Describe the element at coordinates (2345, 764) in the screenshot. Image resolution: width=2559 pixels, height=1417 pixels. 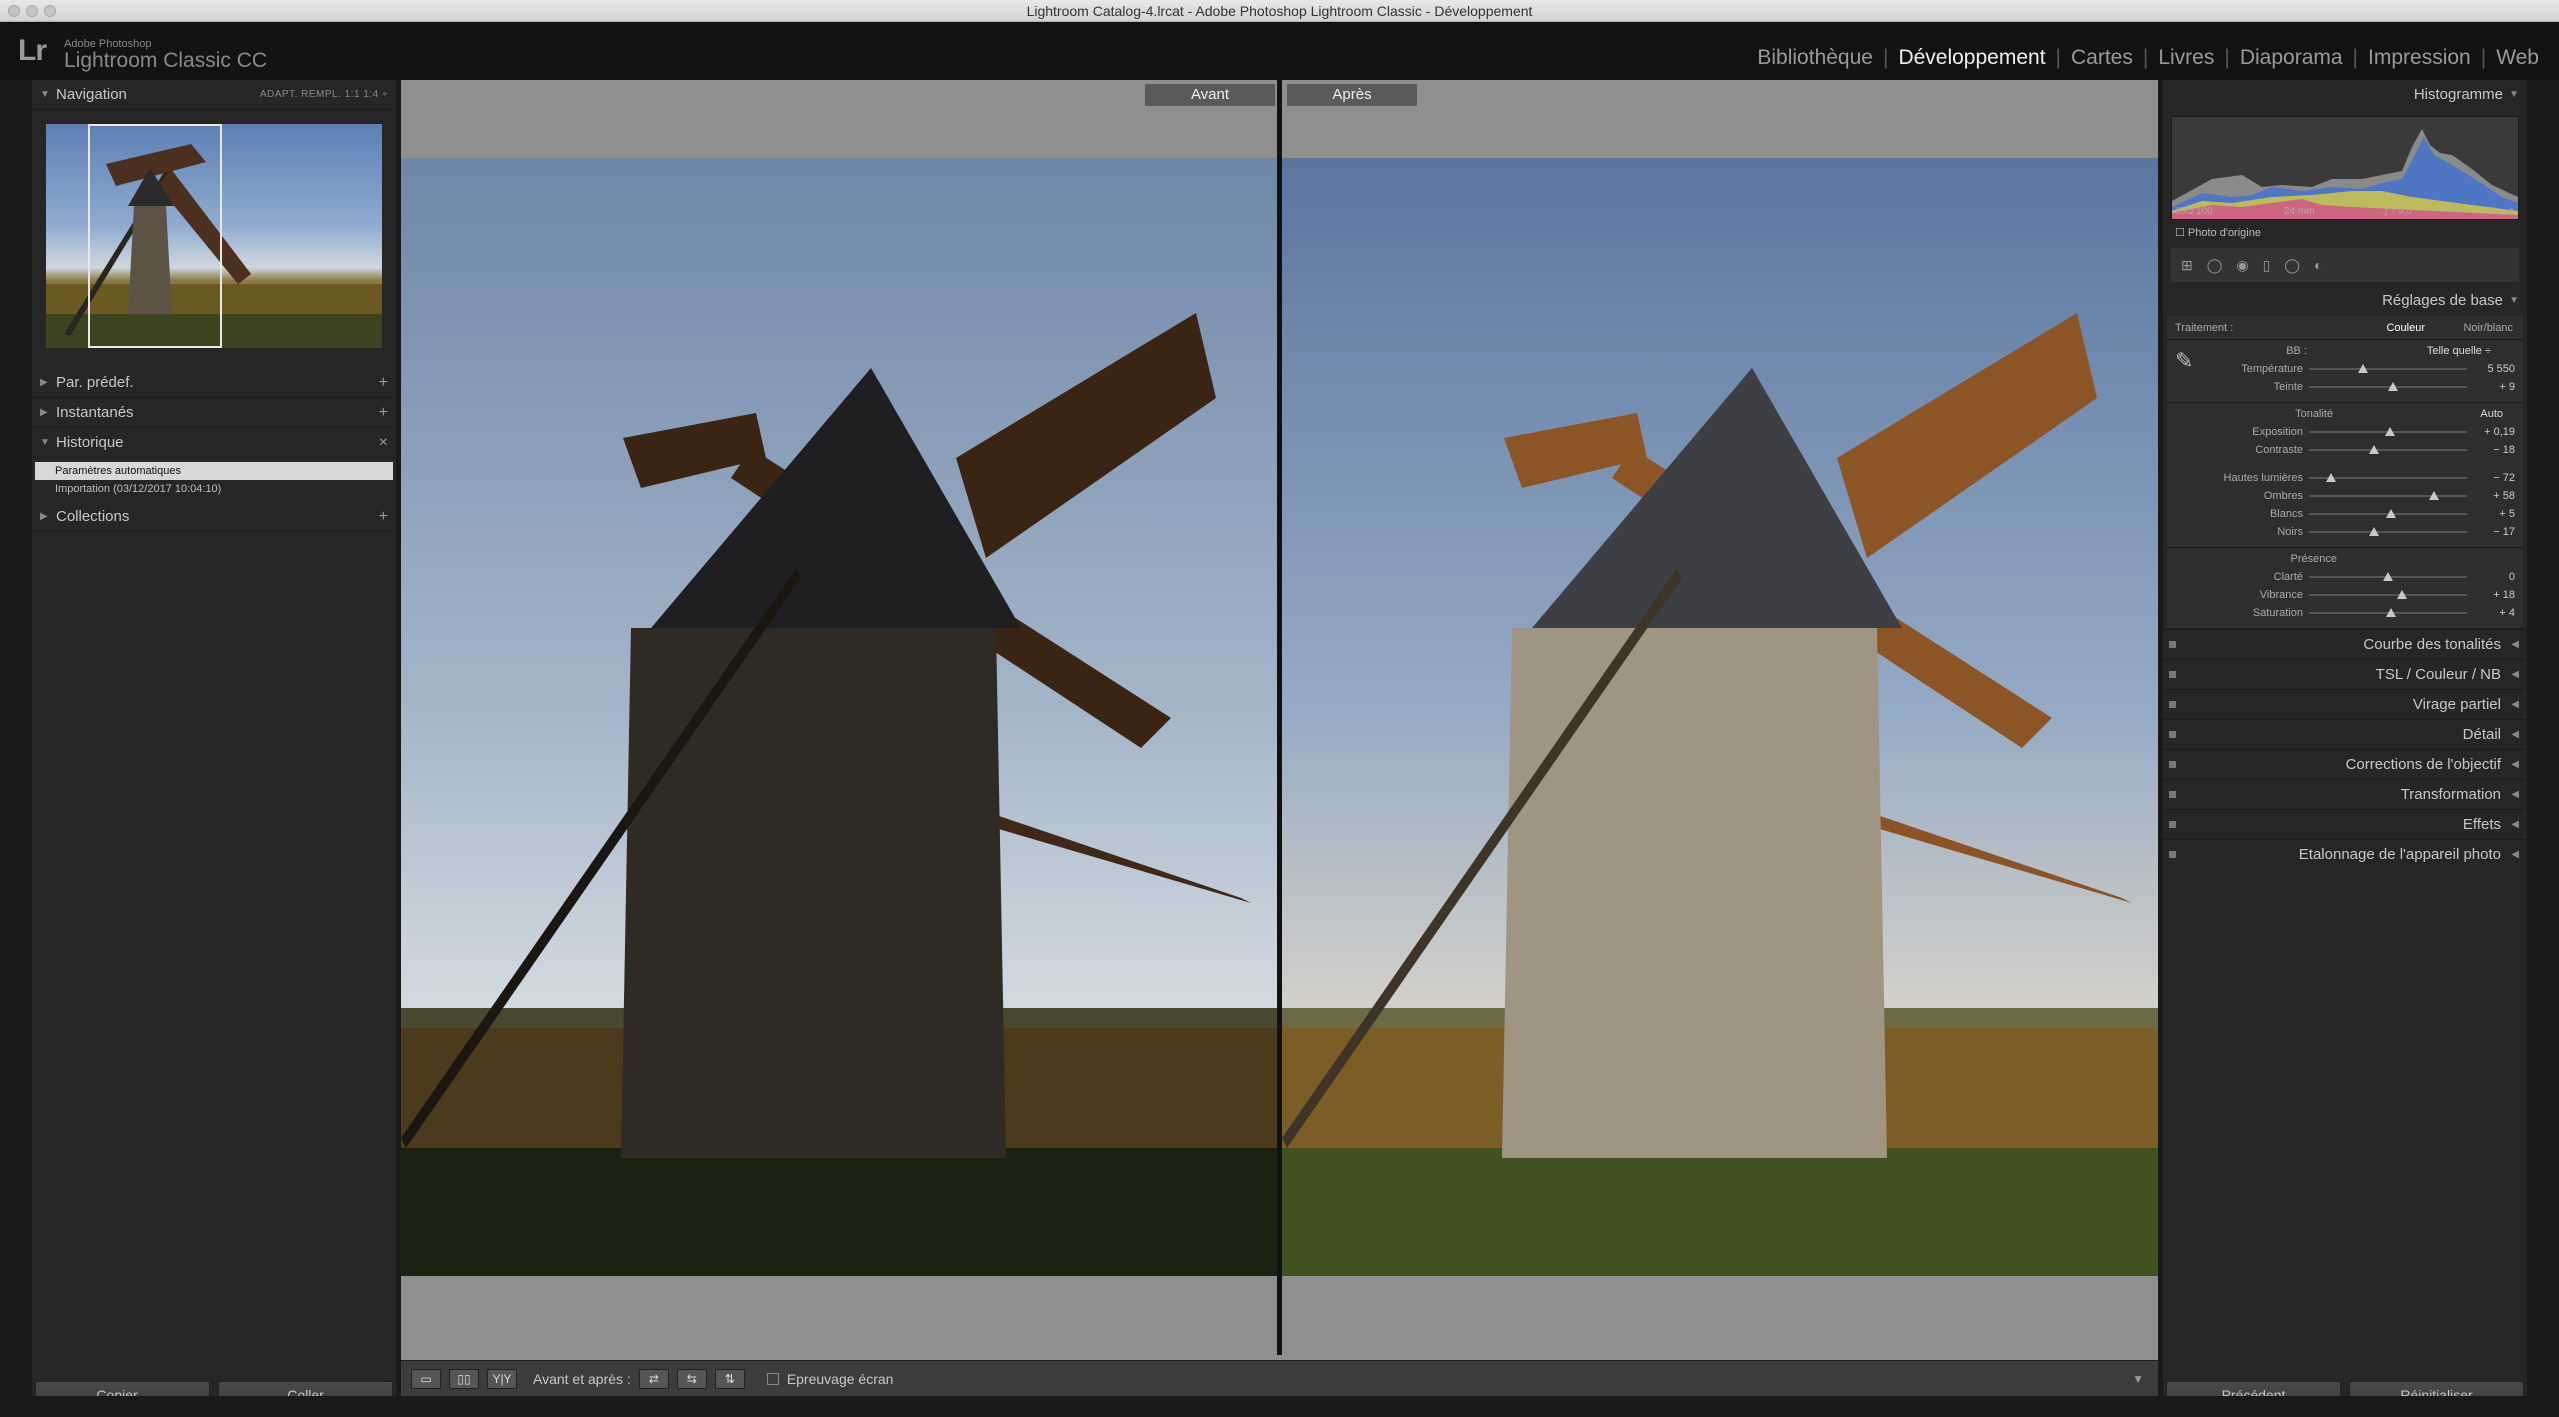
I see `panel-header-4: Corrections de l'objectif ◀` at that location.